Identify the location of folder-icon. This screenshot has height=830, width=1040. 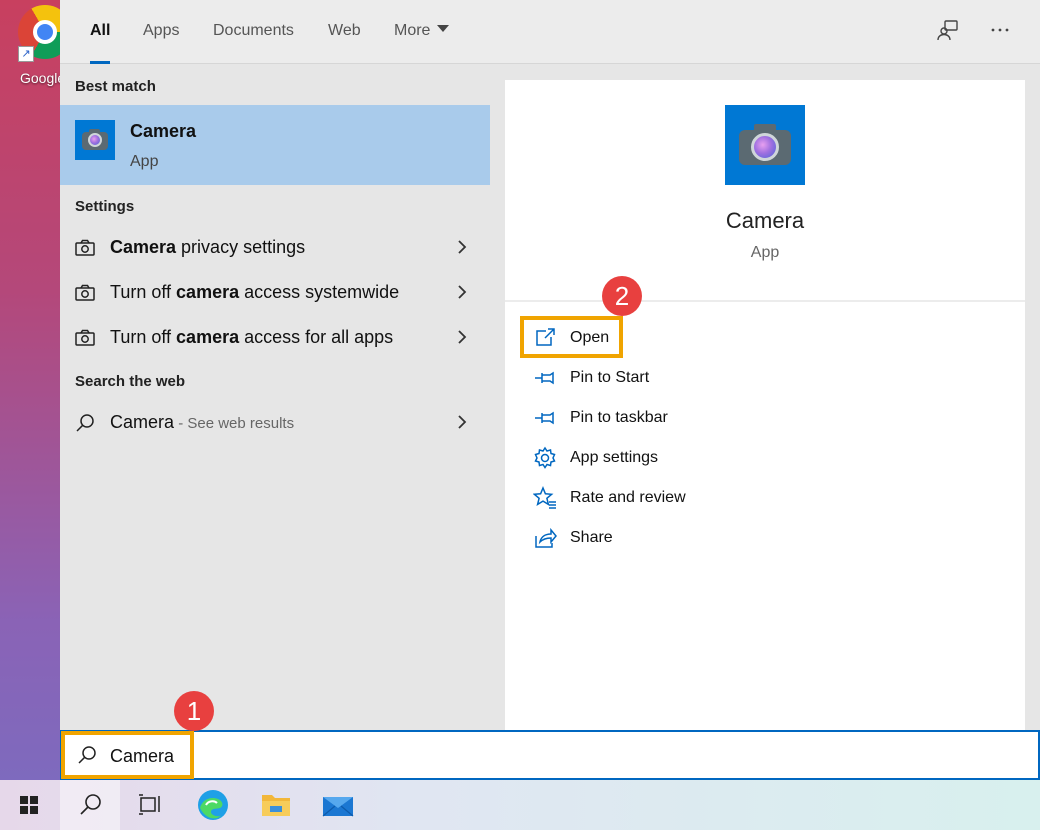
(276, 805).